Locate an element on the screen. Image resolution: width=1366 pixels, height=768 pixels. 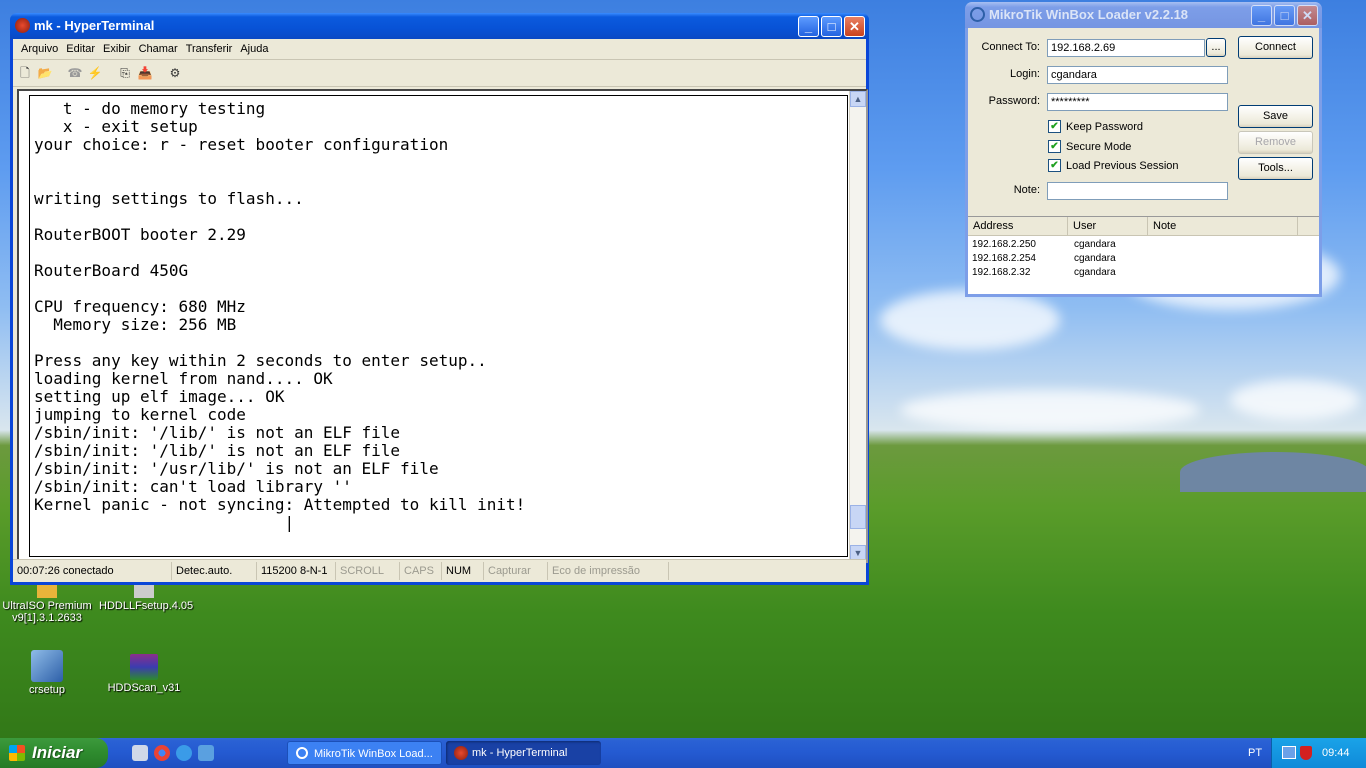
list-item: 192.168.2.32 cgandara is located at coordinates (1143, 273).